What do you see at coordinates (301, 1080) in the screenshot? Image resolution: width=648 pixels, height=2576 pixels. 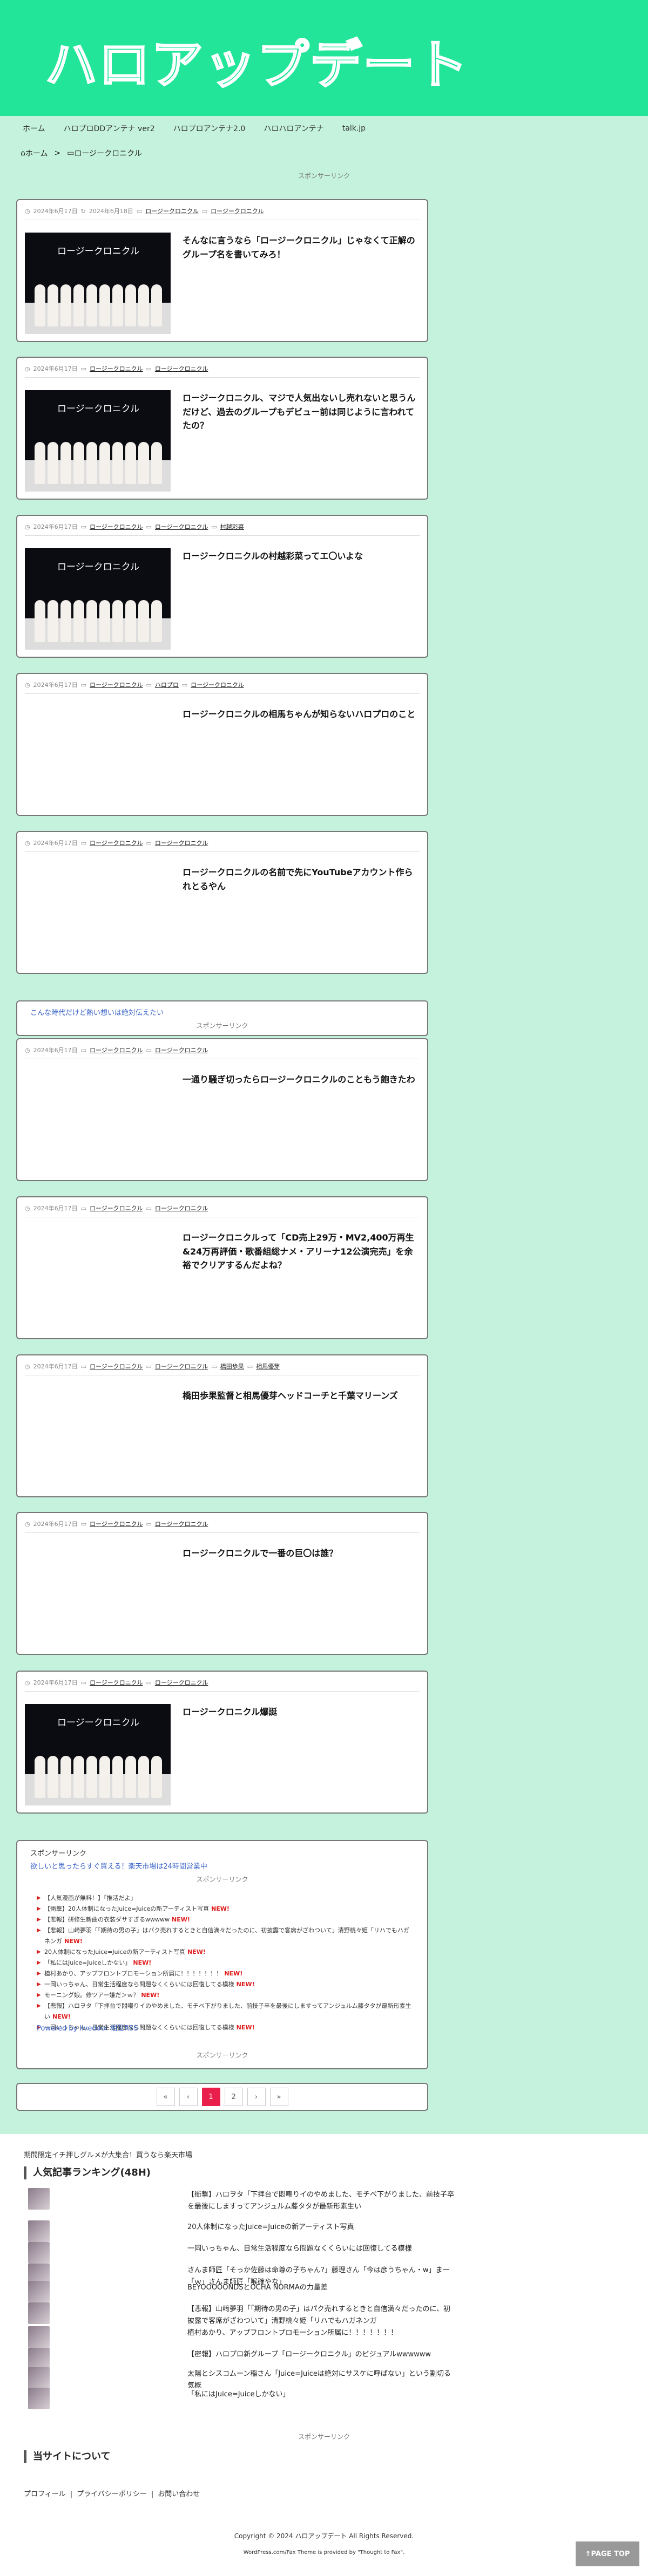 I see `post-title: 一通り騒ぎ切ったらロージークロニクルのこともう飽きたわ` at bounding box center [301, 1080].